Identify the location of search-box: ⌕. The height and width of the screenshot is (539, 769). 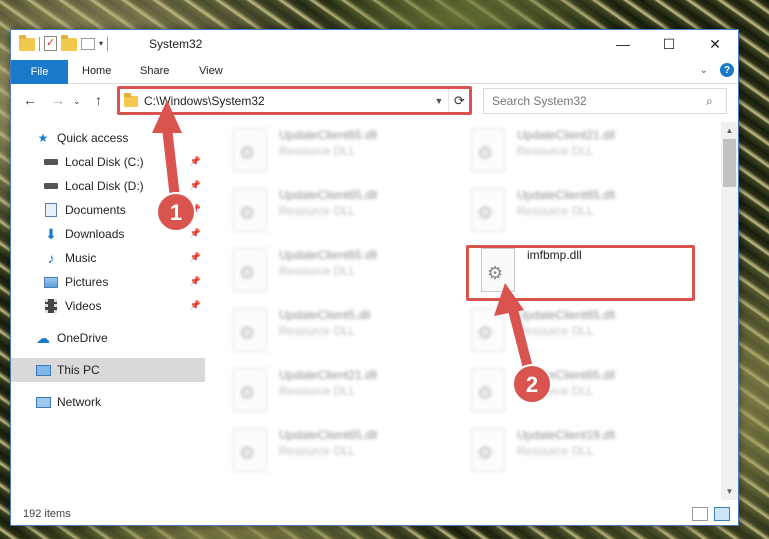
(605, 101).